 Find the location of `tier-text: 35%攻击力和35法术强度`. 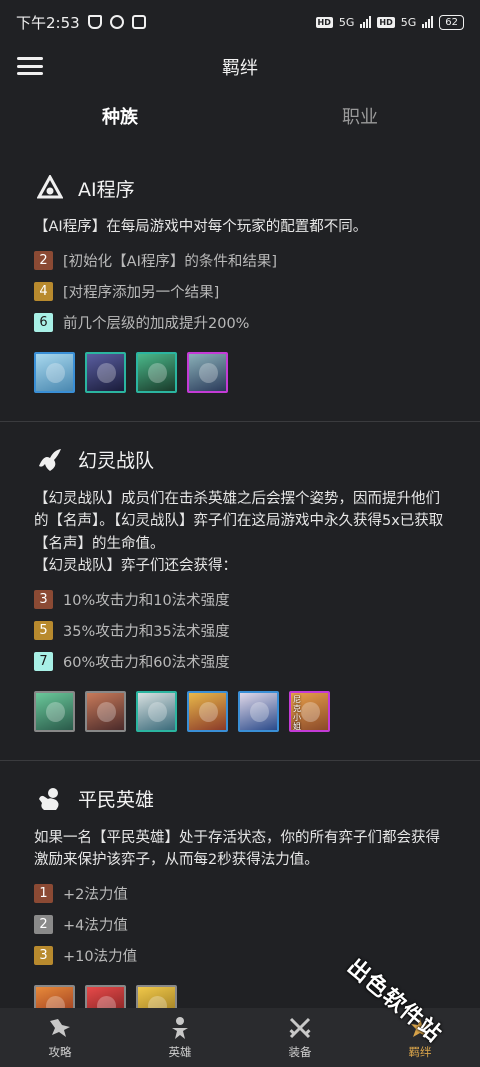

tier-text: 35%攻击力和35法术强度 is located at coordinates (146, 631).